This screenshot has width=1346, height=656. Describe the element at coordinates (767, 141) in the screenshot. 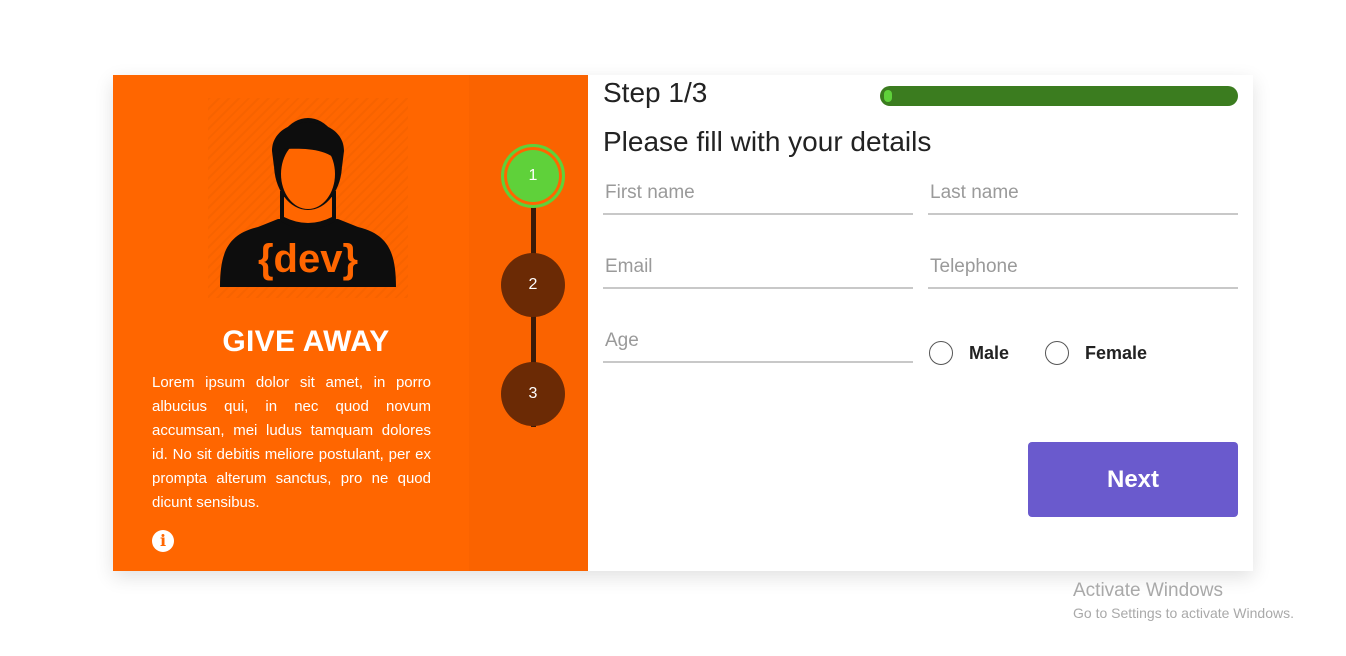

I see `form-title: Please fill with your details` at that location.